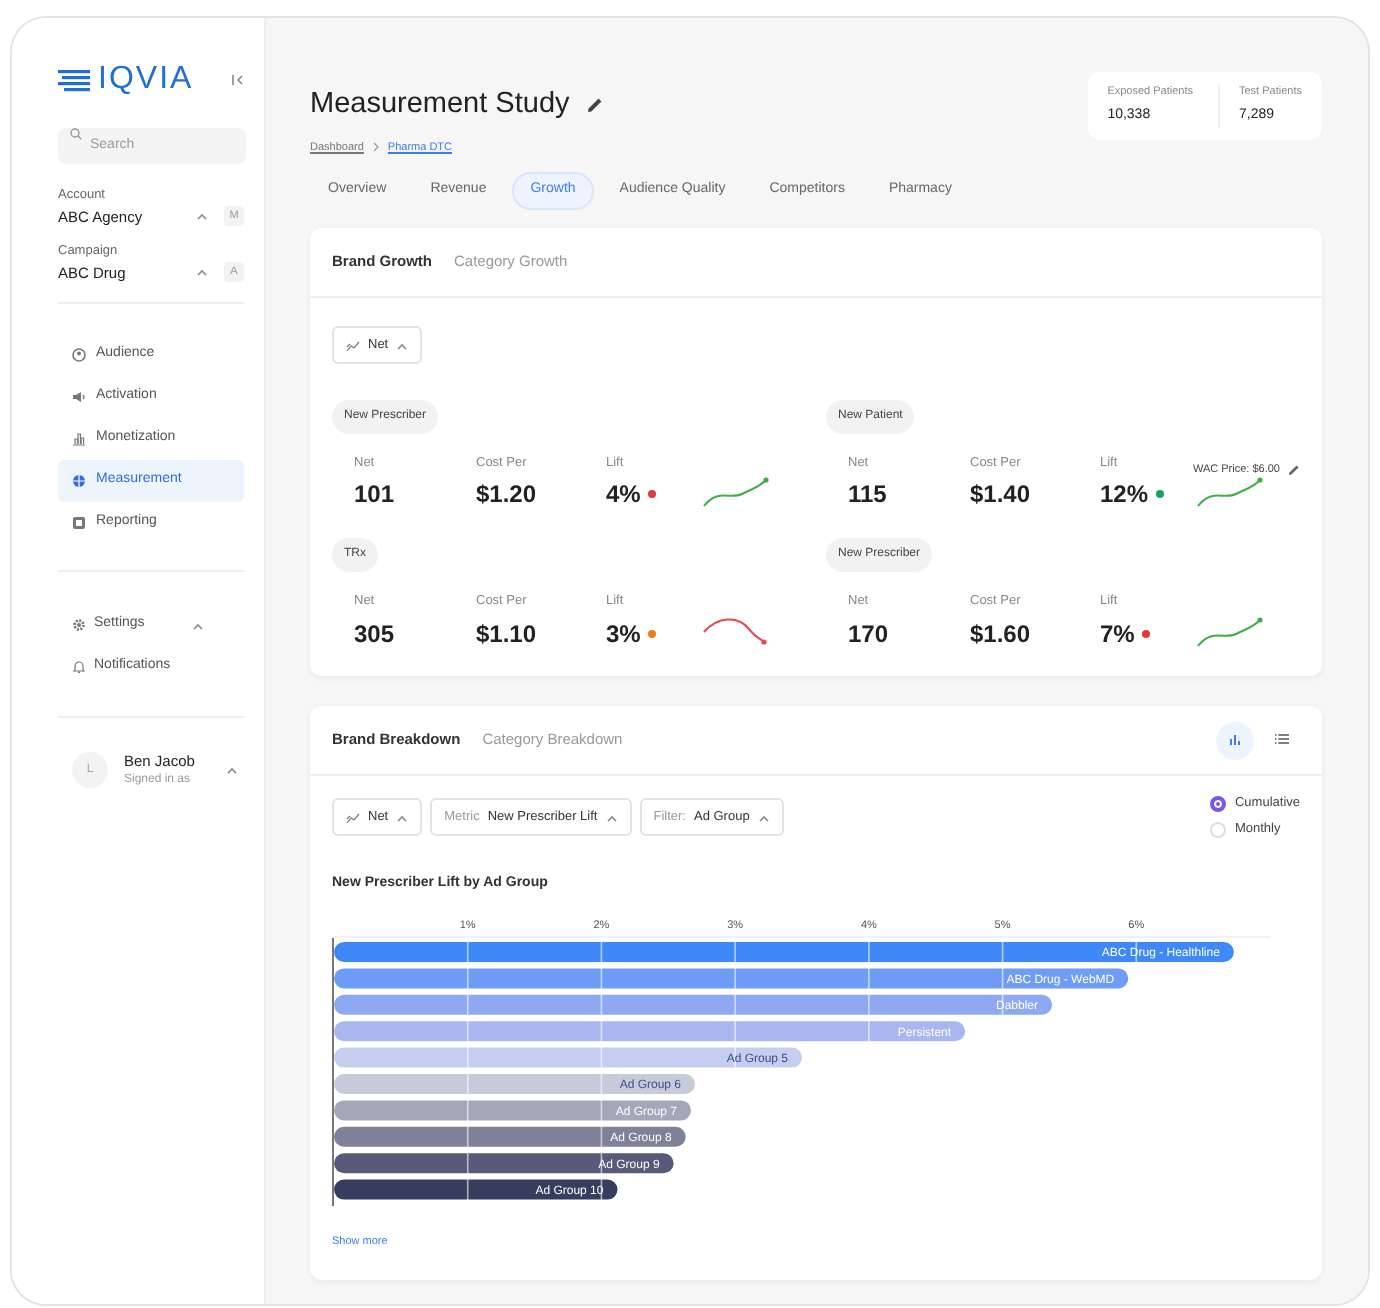  What do you see at coordinates (238, 80) in the screenshot?
I see `collapse-icon` at bounding box center [238, 80].